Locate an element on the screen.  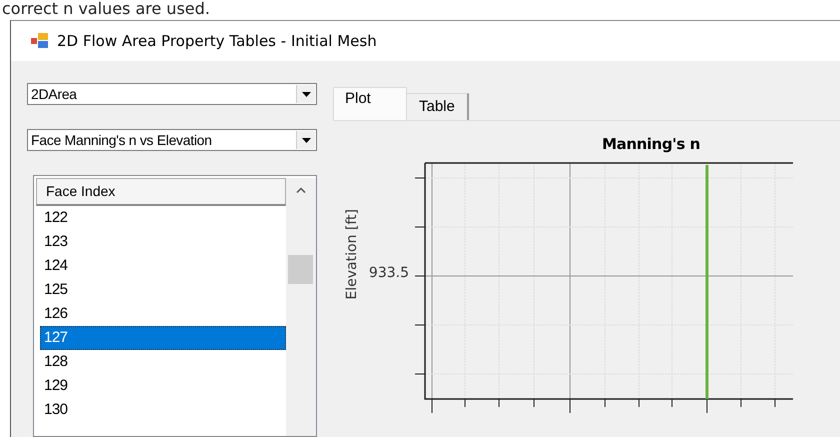
tab: Table is located at coordinates (437, 106).